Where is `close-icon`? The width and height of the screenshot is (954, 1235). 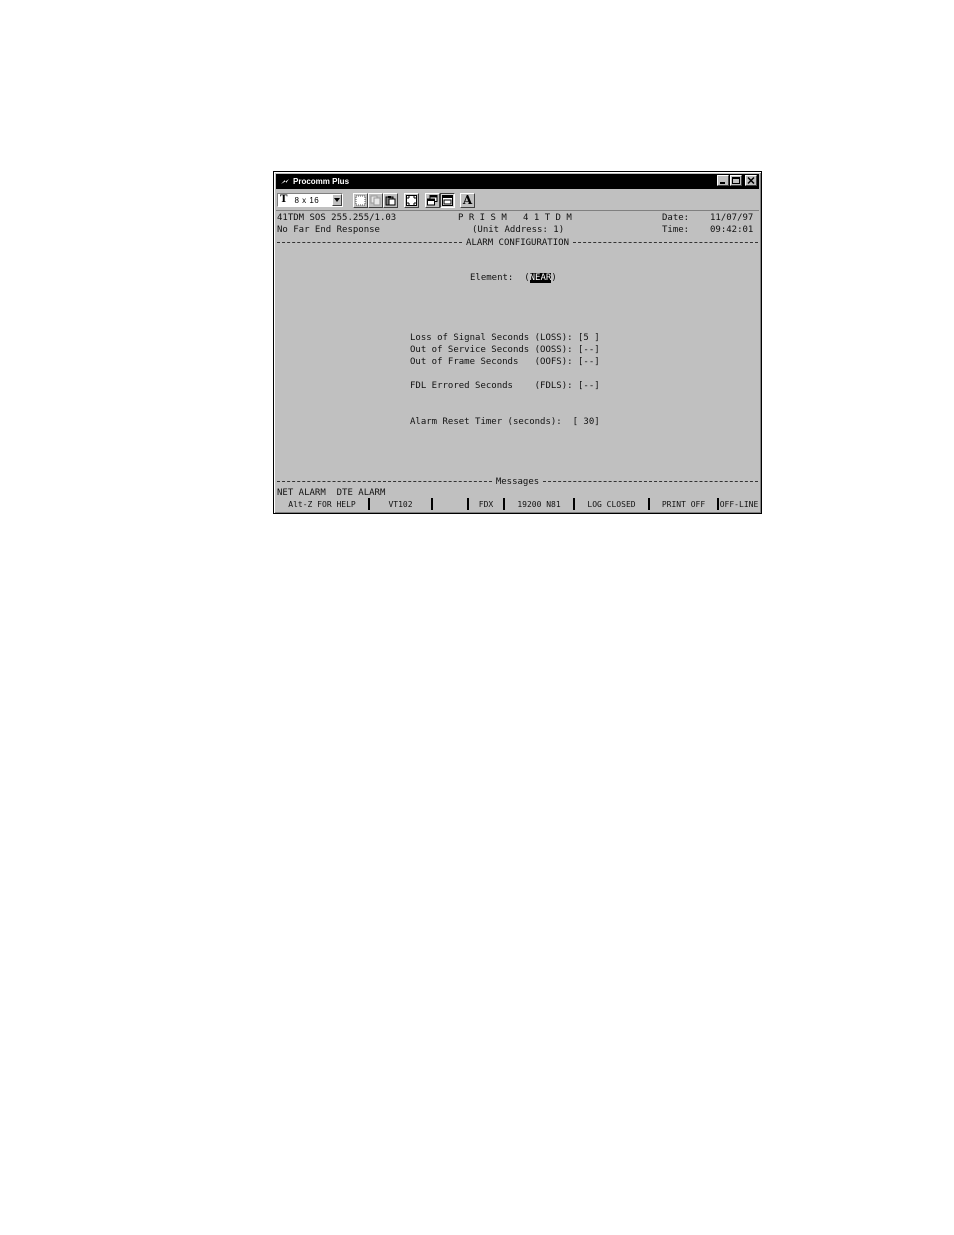 close-icon is located at coordinates (751, 180).